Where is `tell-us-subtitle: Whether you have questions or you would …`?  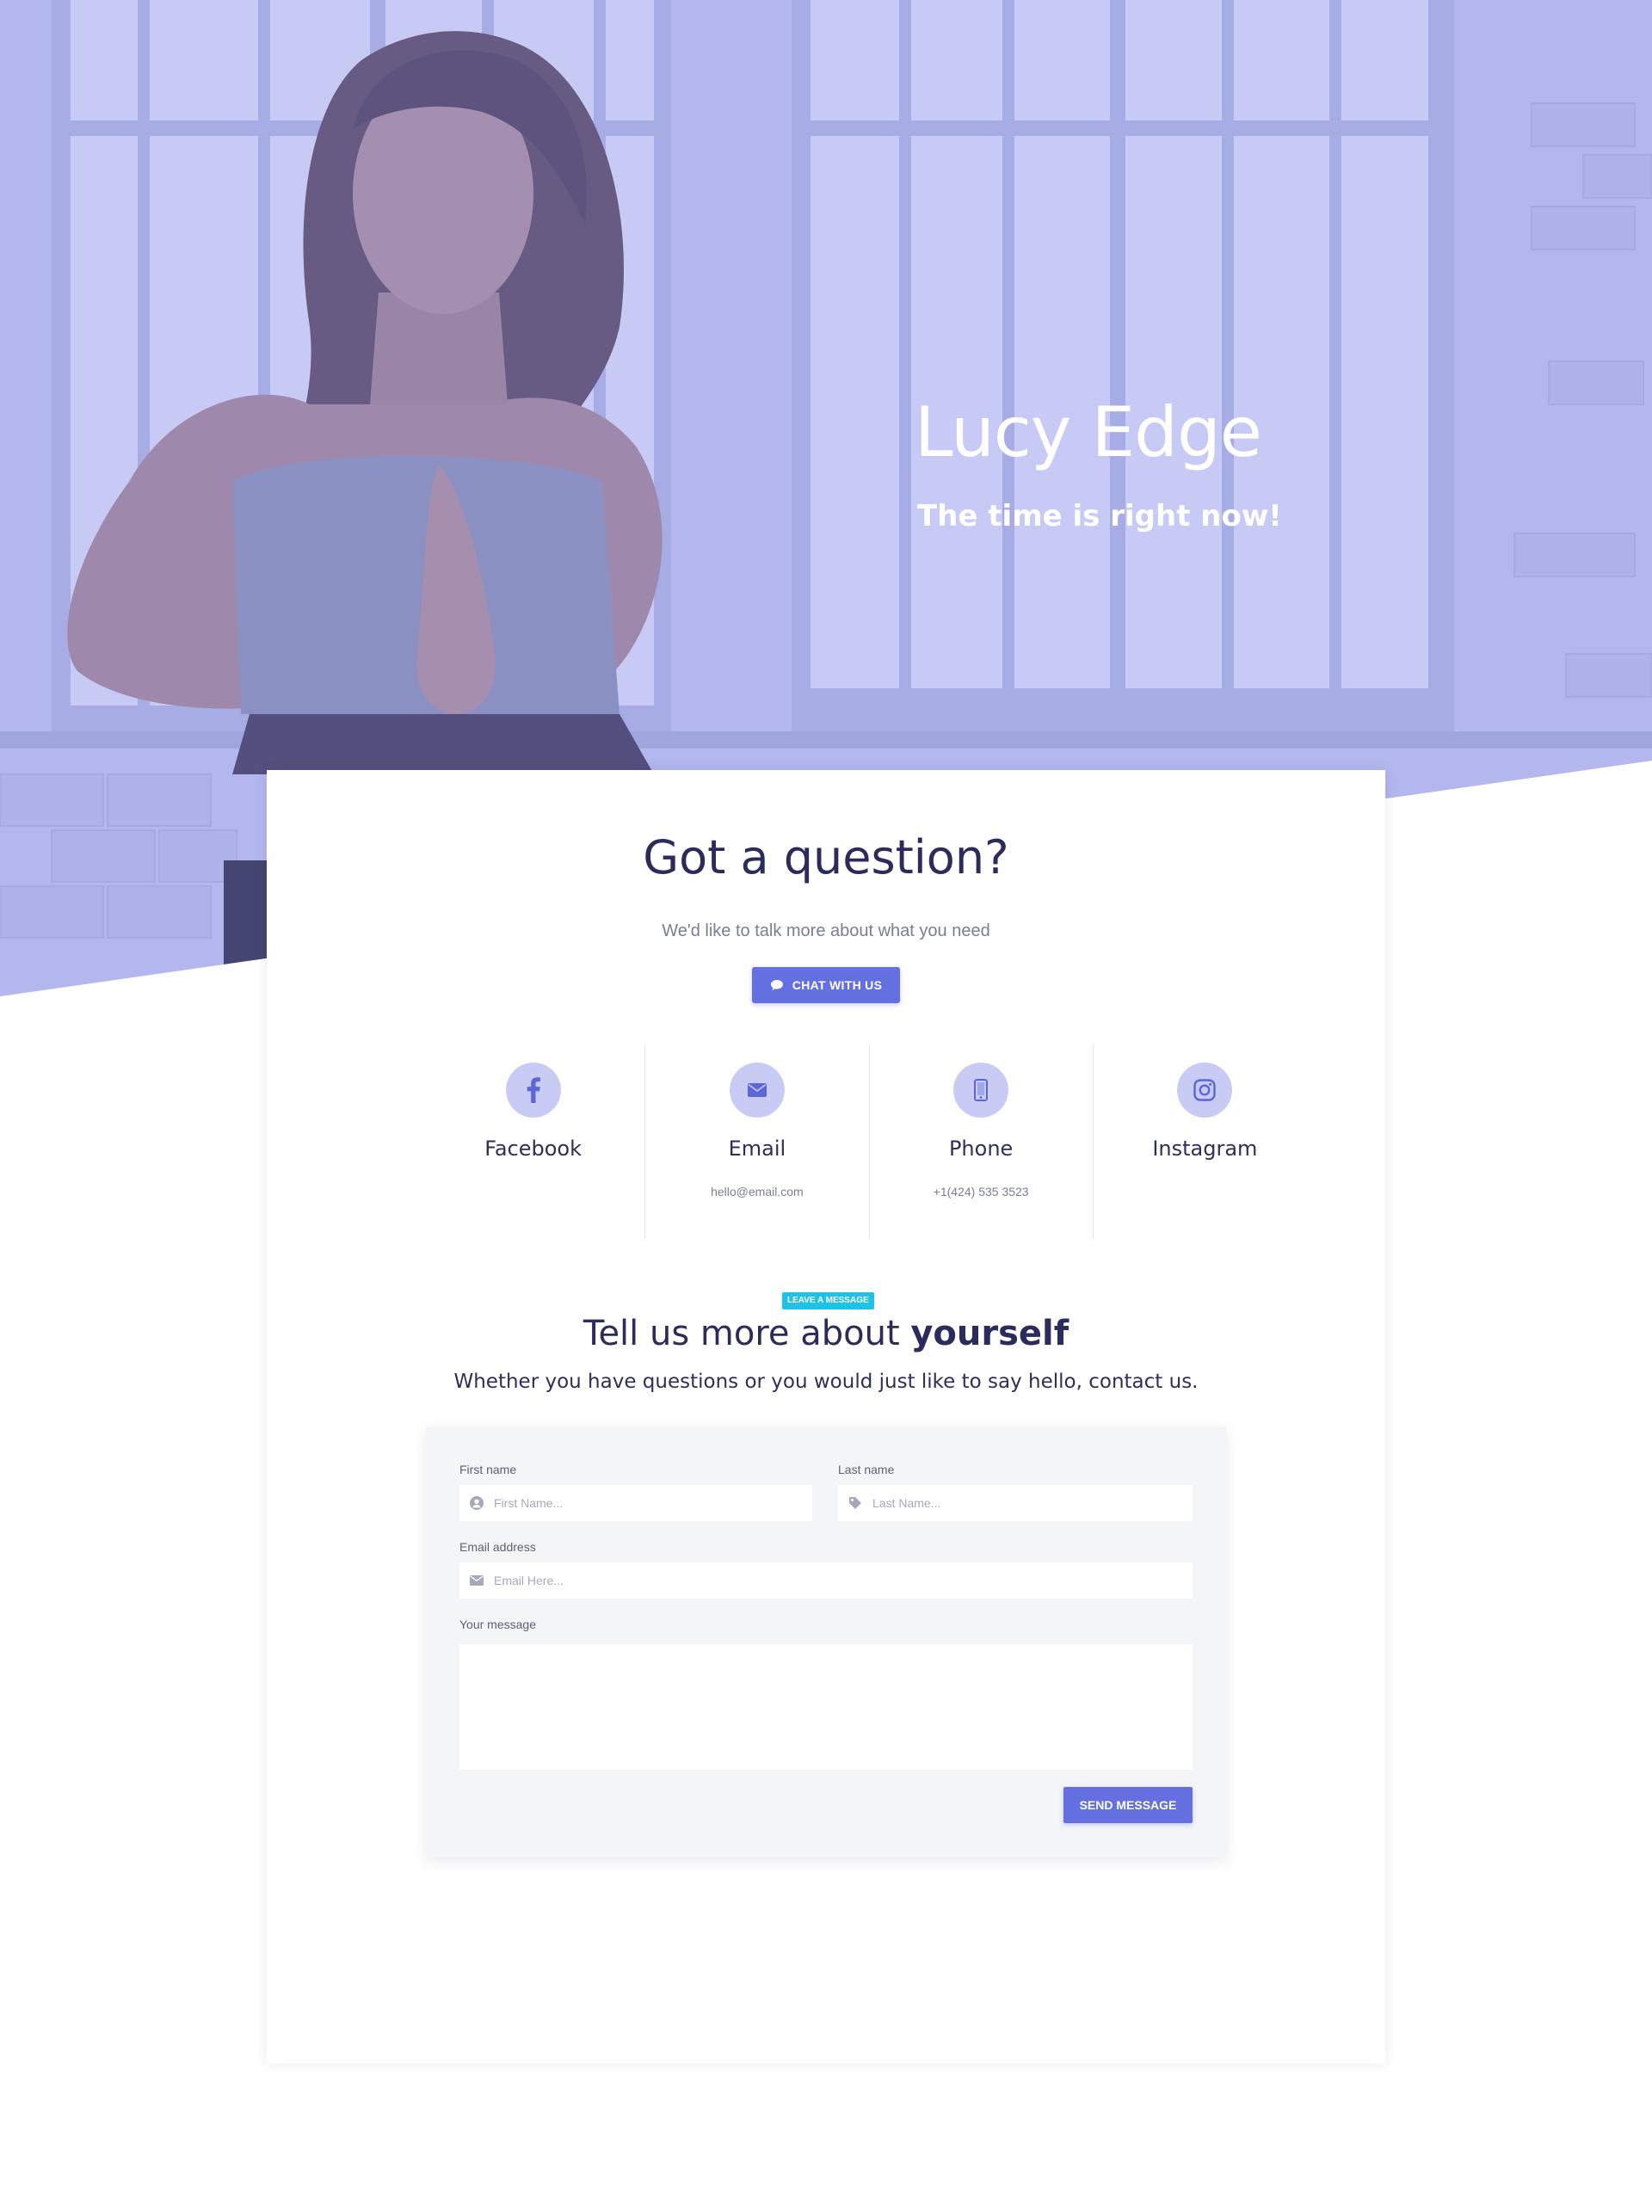 tell-us-subtitle: Whether you have questions or you would … is located at coordinates (826, 1382).